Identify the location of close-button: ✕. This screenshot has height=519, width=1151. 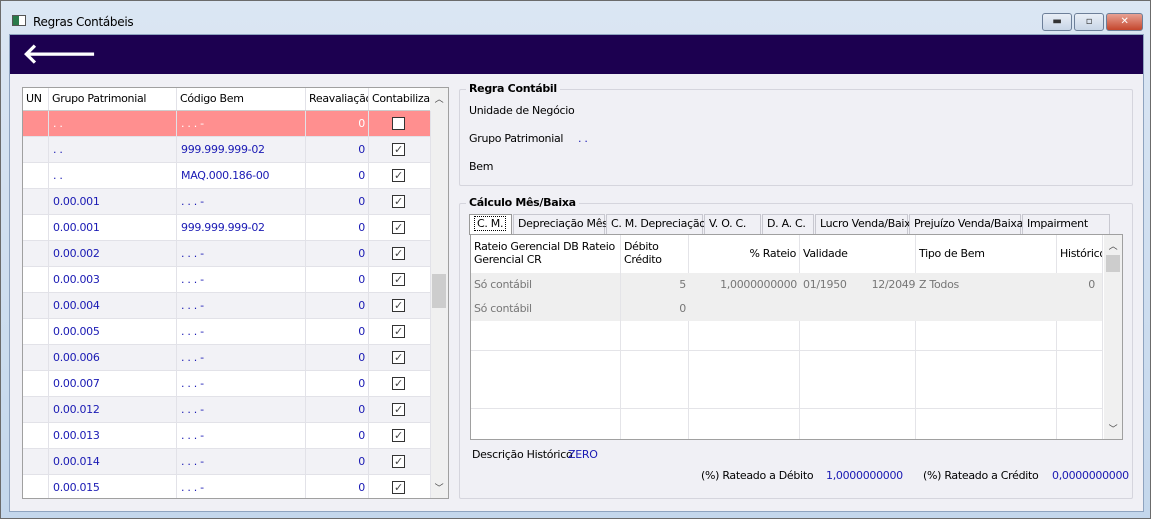
(1124, 22).